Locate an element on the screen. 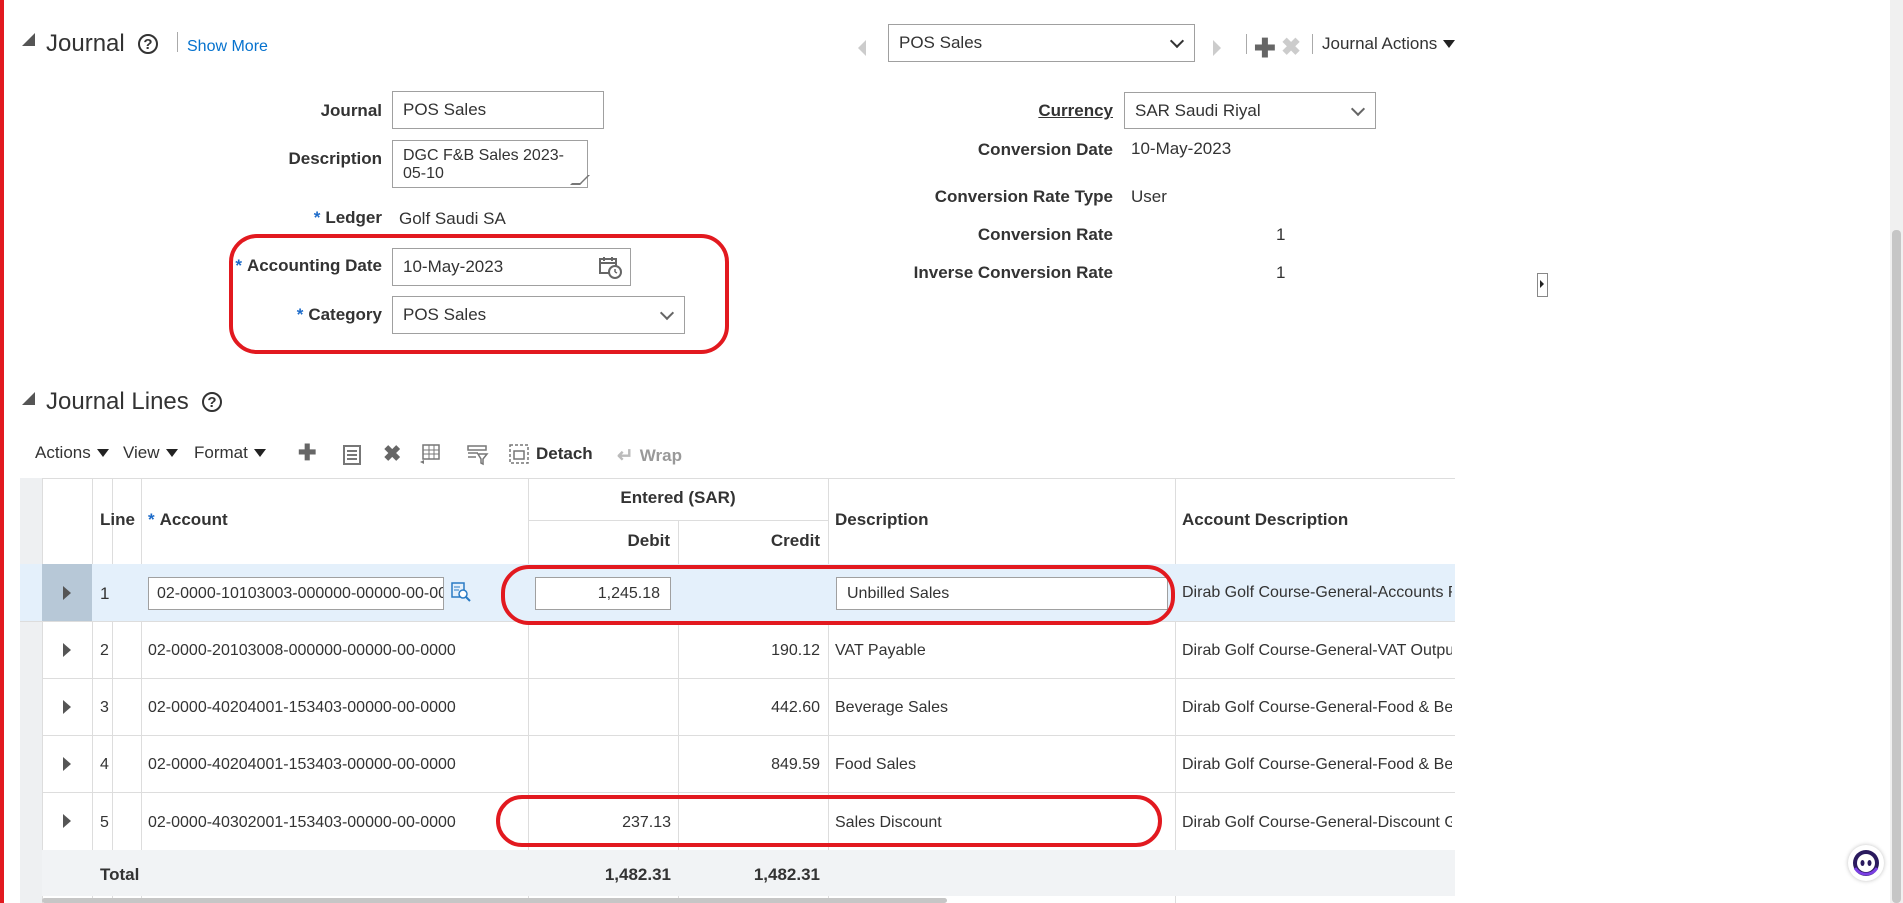 The width and height of the screenshot is (1903, 903). account-cell: 02-0000-40302001-153403-00000-00-0000 is located at coordinates (302, 822).